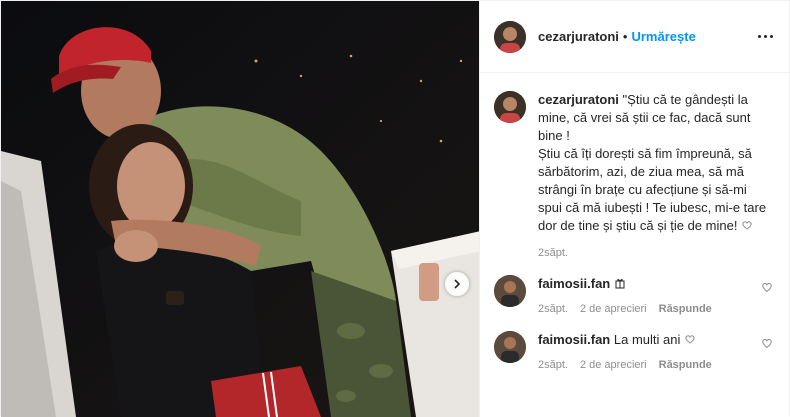  What do you see at coordinates (578, 99) in the screenshot?
I see `caption-username: cezarjuratoni` at bounding box center [578, 99].